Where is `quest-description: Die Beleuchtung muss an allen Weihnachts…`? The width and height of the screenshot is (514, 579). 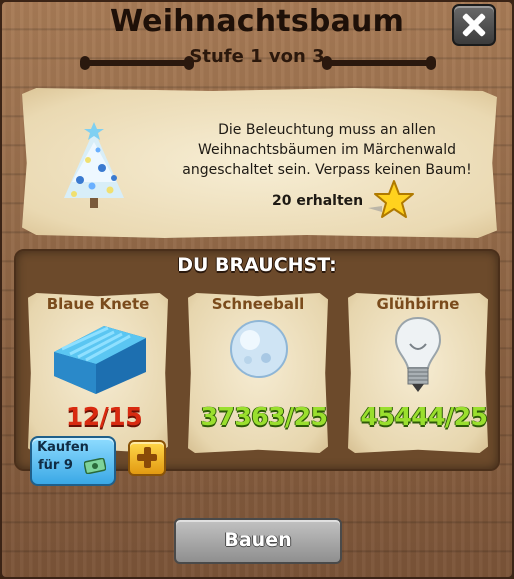 quest-description: Die Beleuchtung muss an allen Weihnachts… is located at coordinates (327, 150).